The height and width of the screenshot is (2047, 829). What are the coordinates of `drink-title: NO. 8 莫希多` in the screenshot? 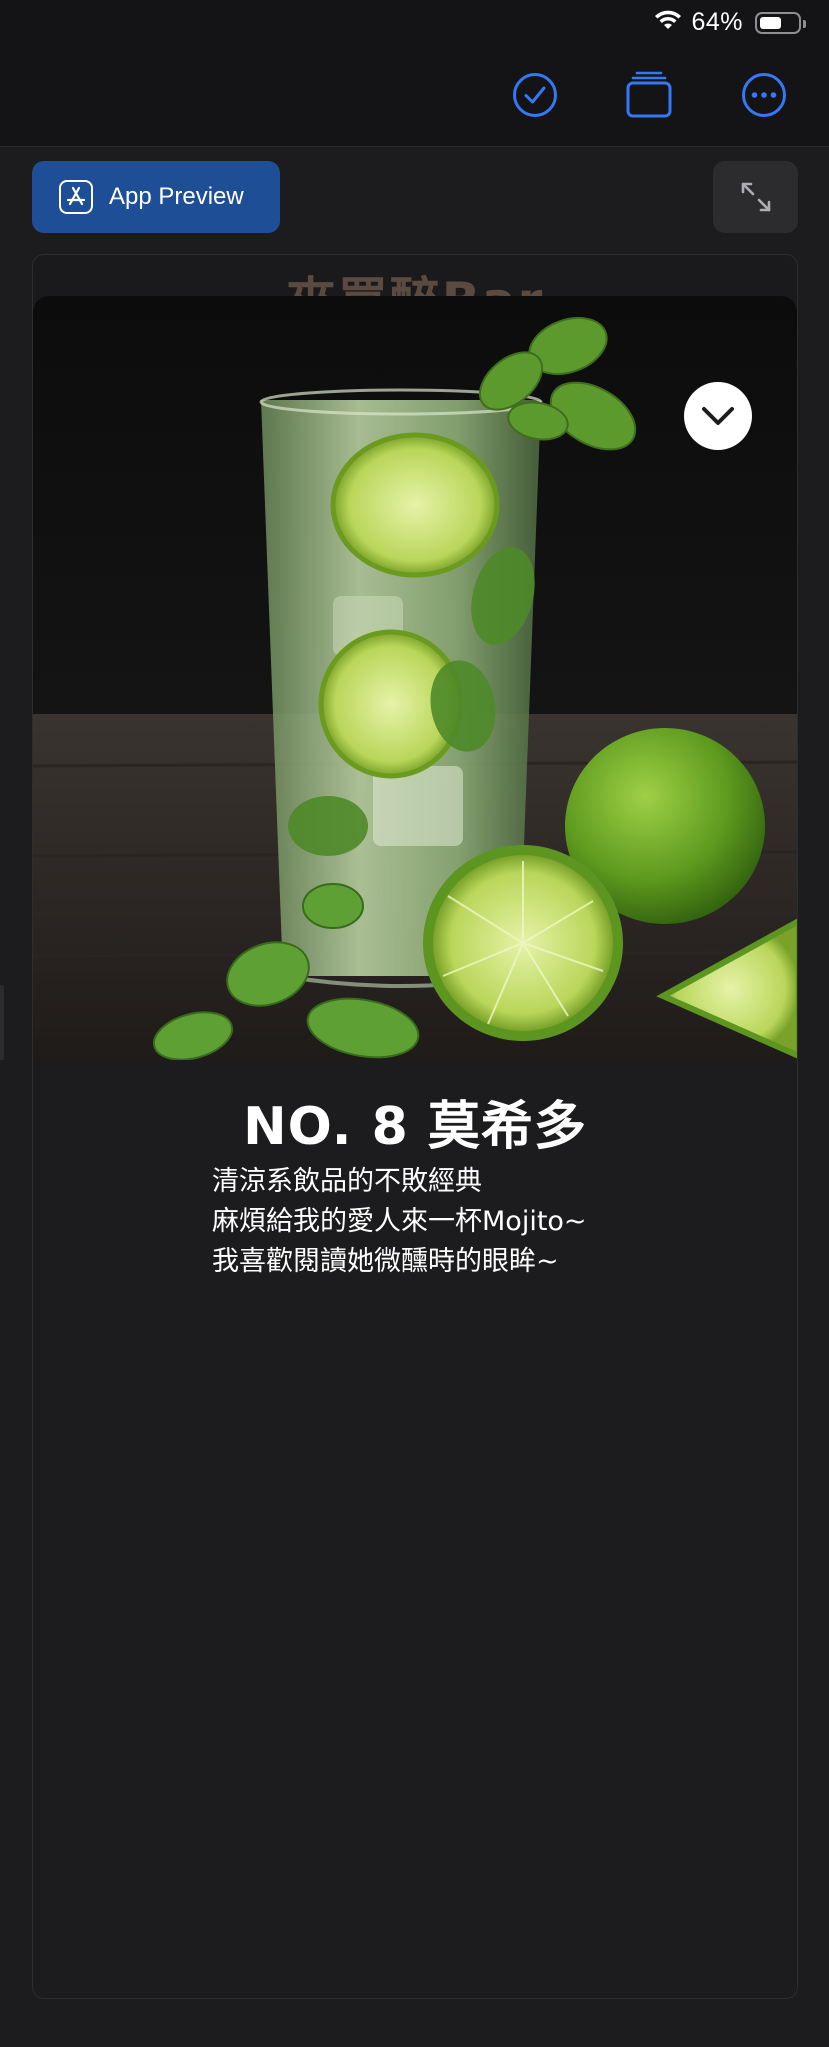 It's located at (415, 1127).